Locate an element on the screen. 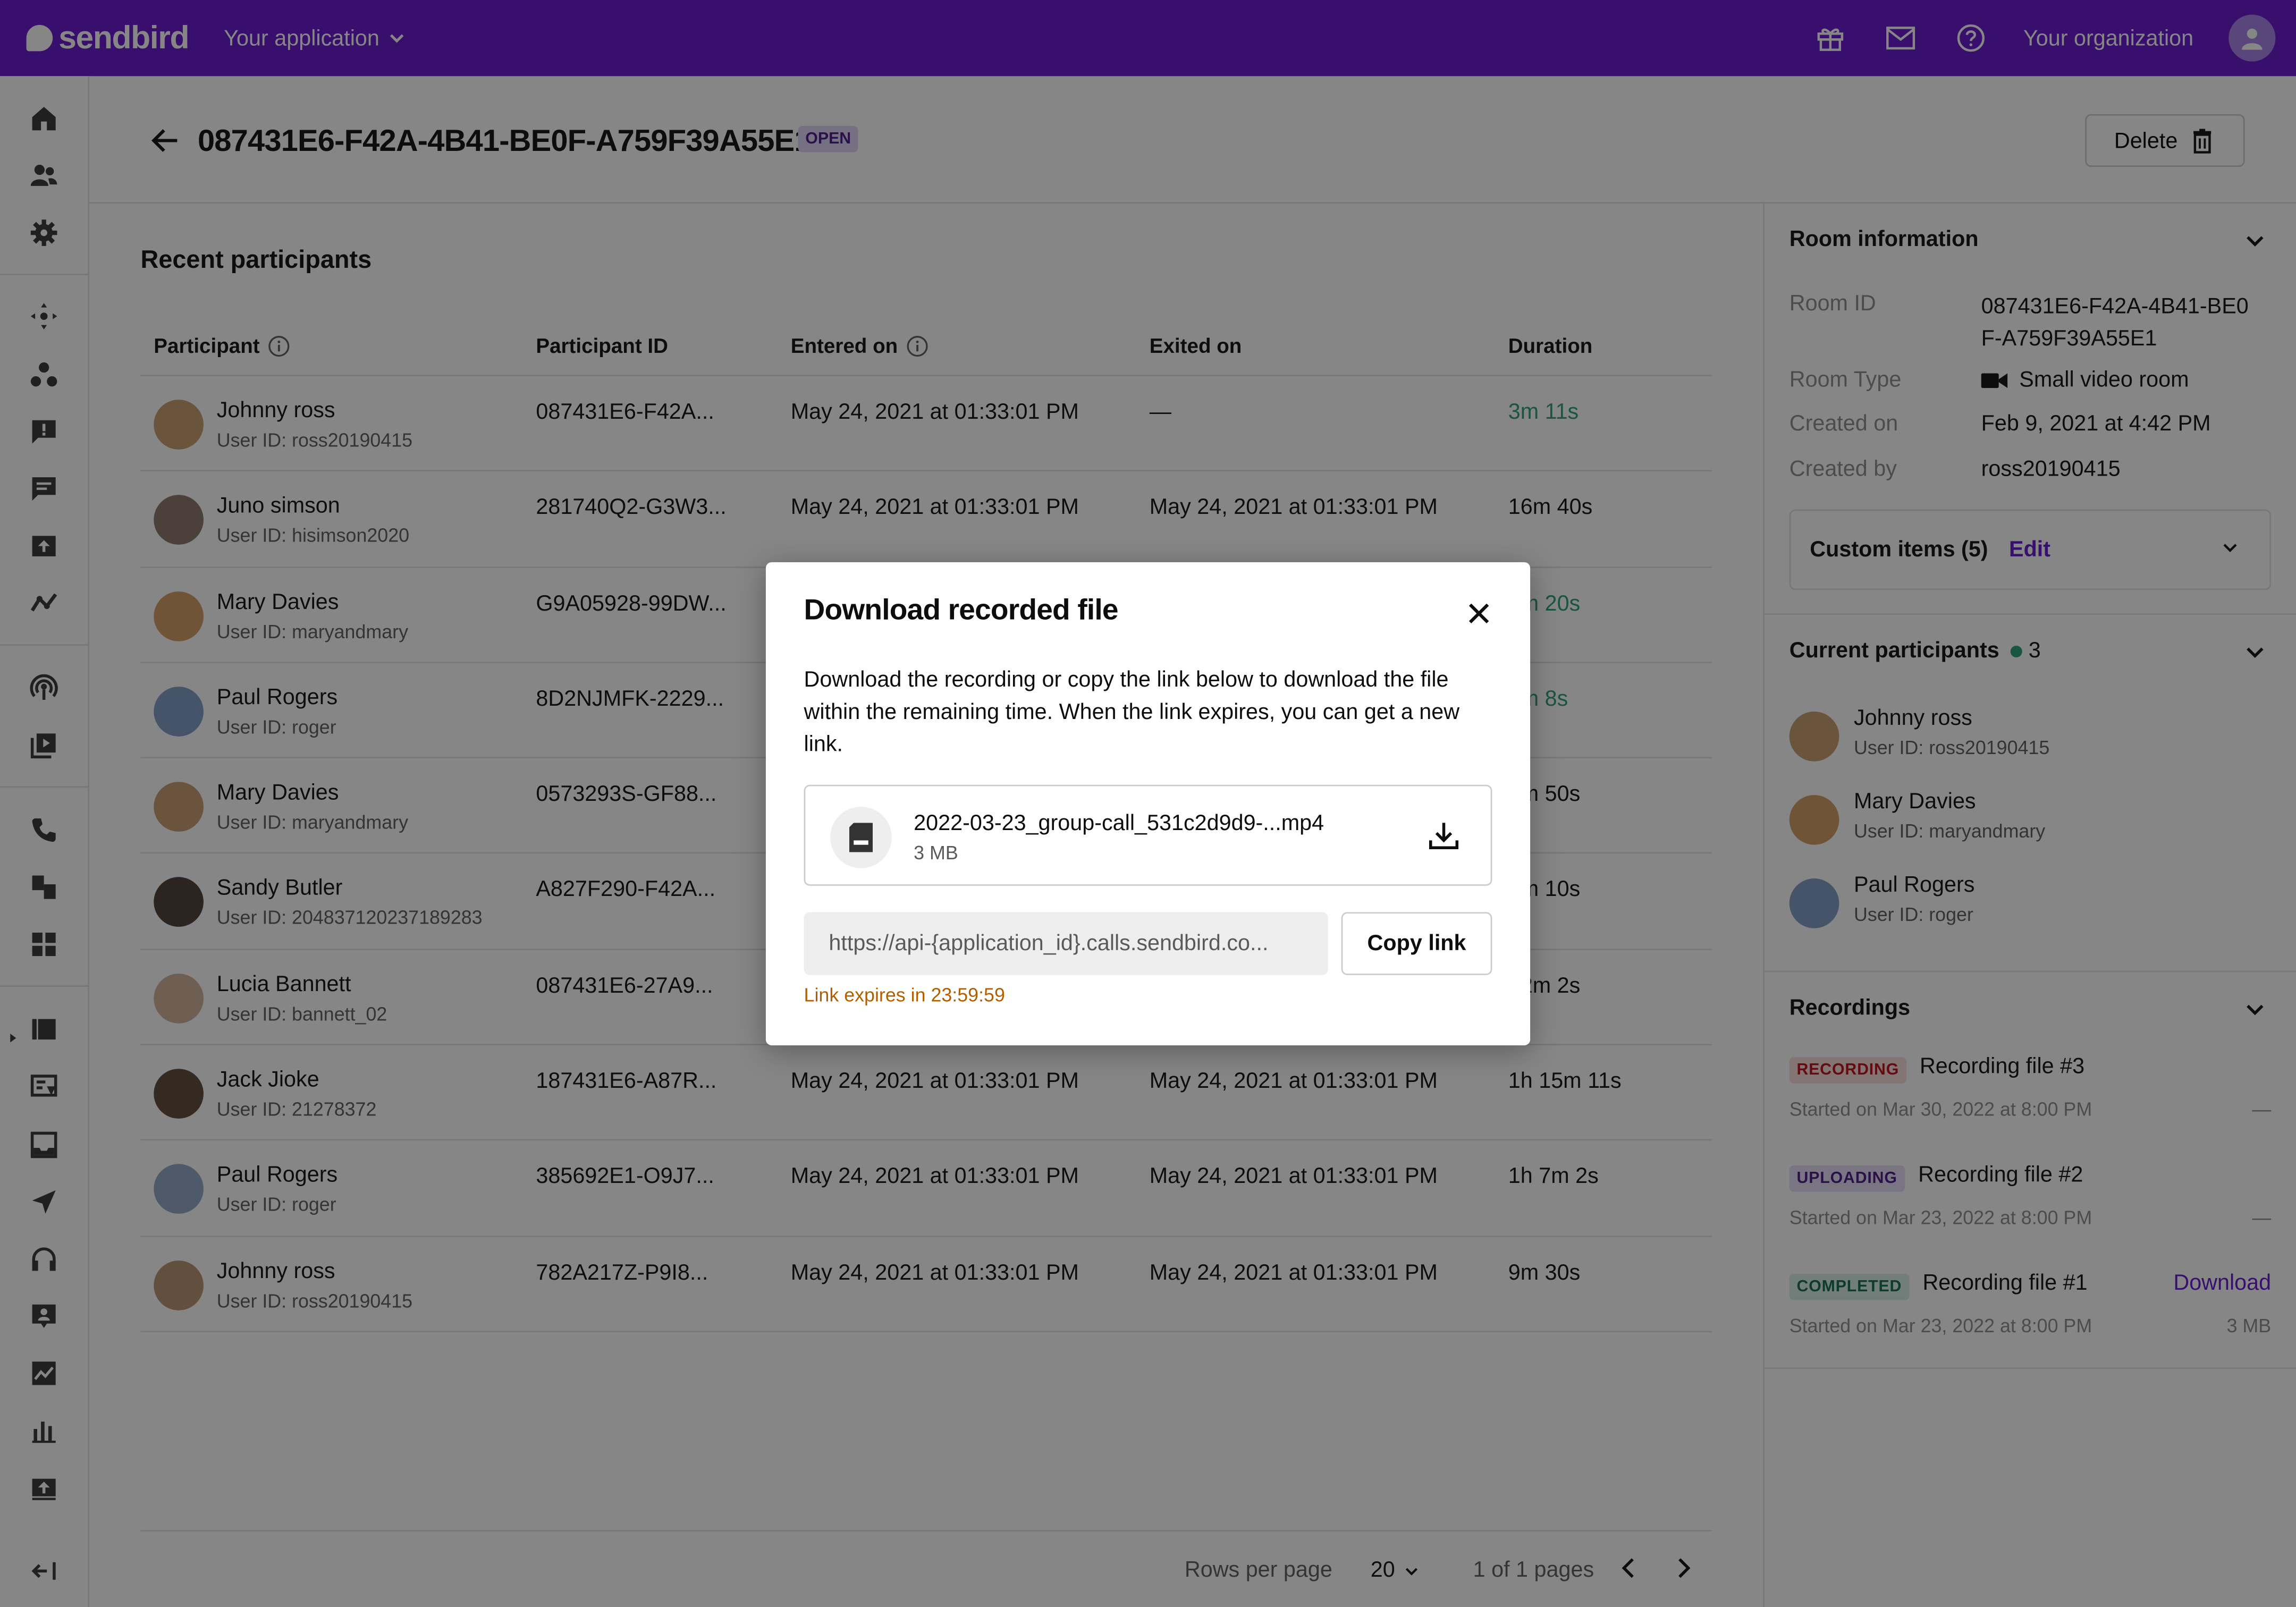 This screenshot has width=2296, height=1607. dialog-title: Download recorded file is located at coordinates (961, 611).